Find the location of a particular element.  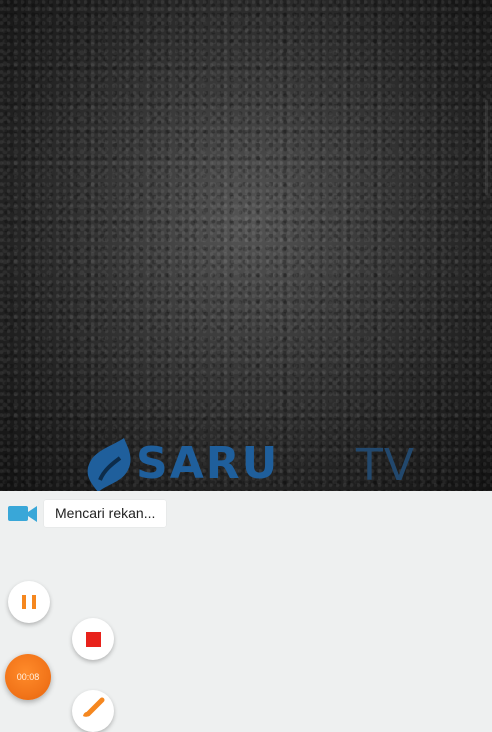

brush-button is located at coordinates (93, 711).